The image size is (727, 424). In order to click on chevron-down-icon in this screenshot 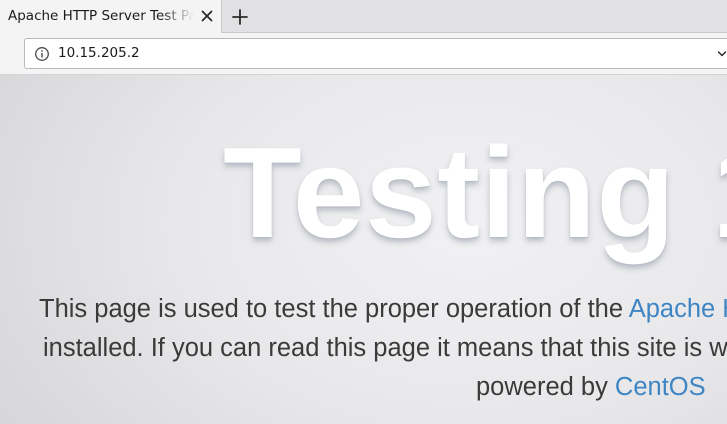, I will do `click(722, 54)`.